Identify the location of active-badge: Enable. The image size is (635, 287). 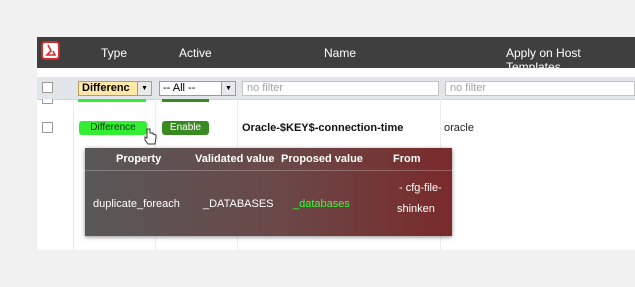
(185, 128).